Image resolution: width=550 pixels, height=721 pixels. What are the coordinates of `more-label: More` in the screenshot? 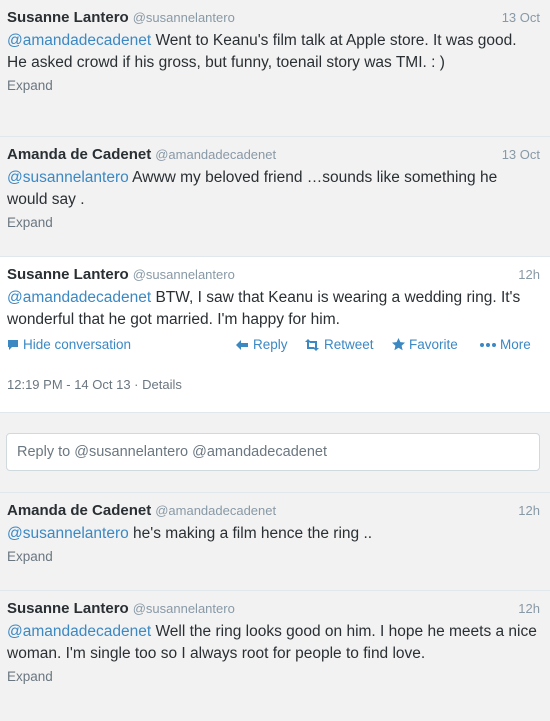 It's located at (515, 344).